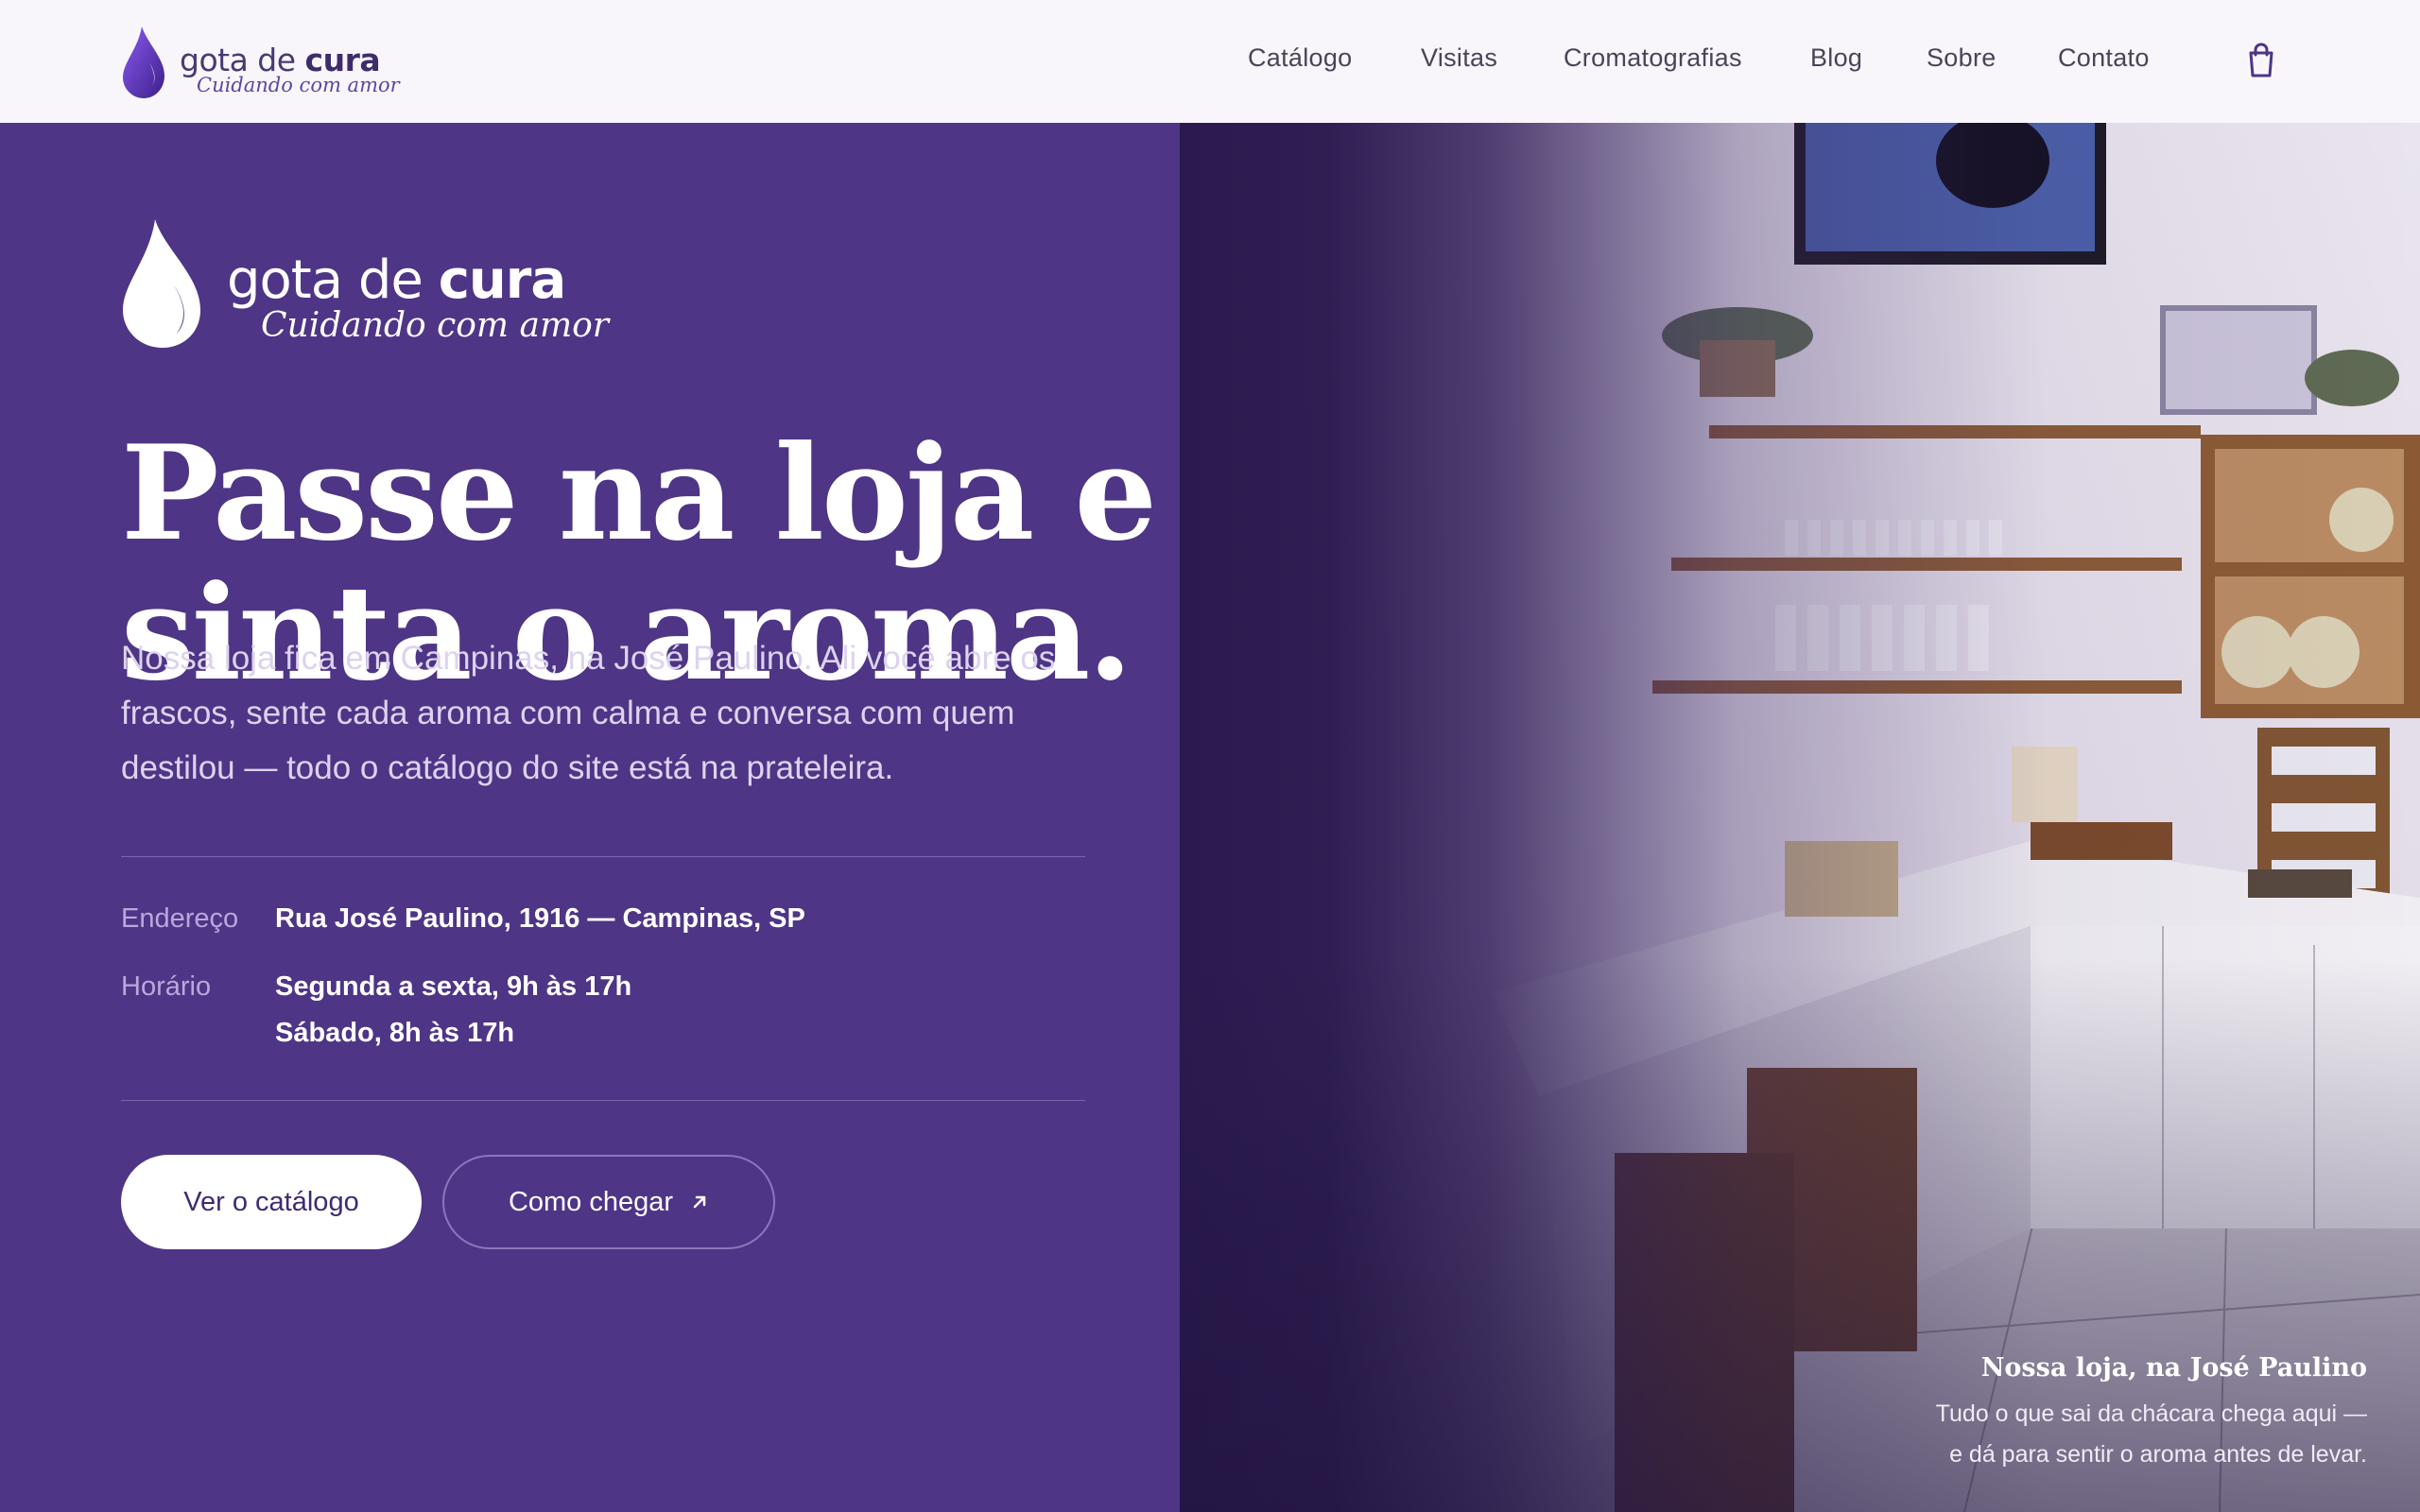  Describe the element at coordinates (1961, 62) in the screenshot. I see `nav-sobre: Sobre` at that location.